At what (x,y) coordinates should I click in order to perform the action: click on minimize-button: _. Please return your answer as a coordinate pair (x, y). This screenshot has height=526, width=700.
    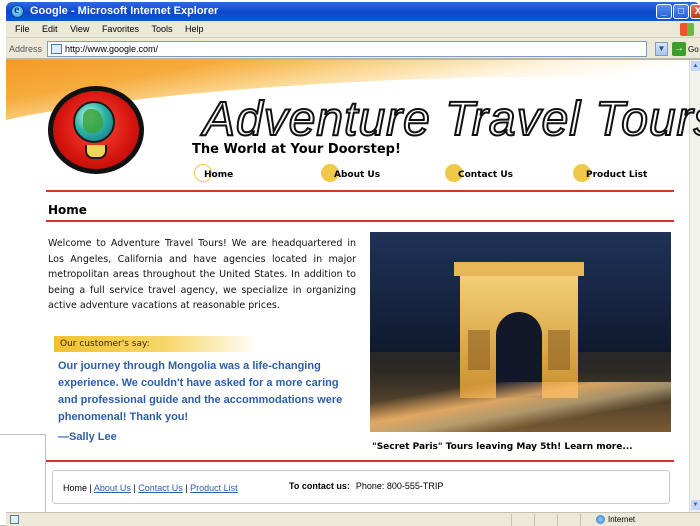
    Looking at the image, I should click on (664, 11).